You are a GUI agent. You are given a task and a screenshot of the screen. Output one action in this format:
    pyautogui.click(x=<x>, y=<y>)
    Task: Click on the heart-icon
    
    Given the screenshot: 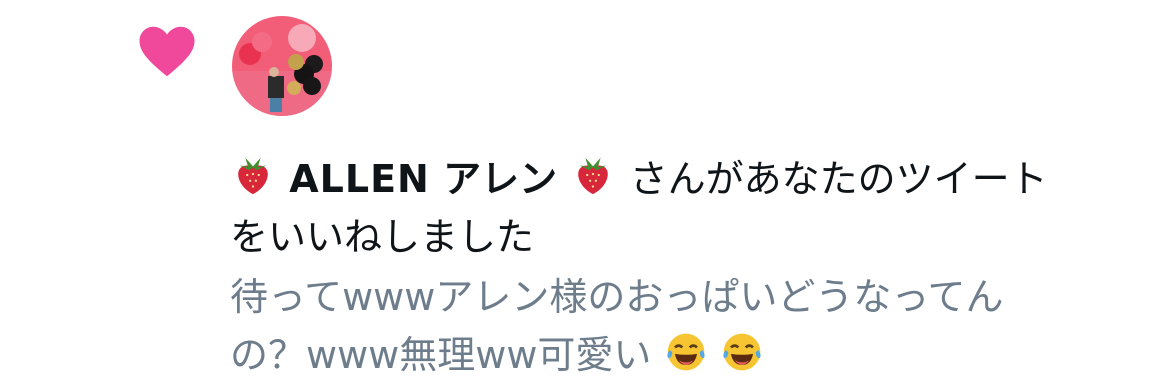 What is the action you would take?
    pyautogui.click(x=167, y=51)
    